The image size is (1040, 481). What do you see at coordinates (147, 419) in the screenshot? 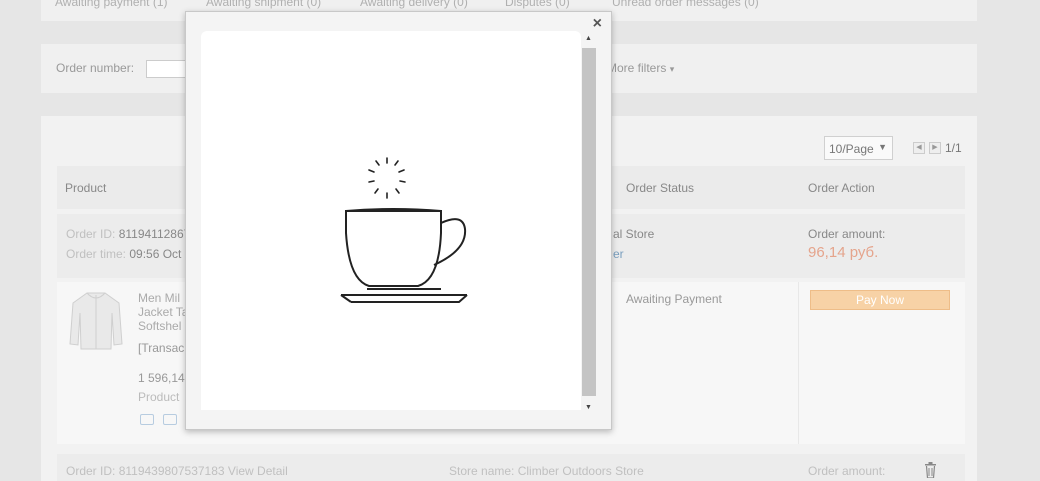
I see `shipping-icon` at bounding box center [147, 419].